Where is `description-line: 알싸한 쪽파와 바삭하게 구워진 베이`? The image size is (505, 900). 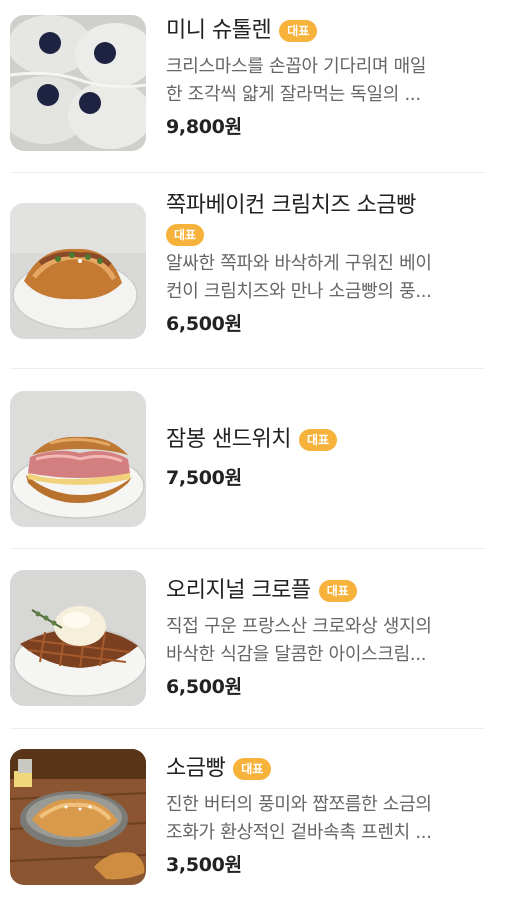
description-line: 알싸한 쪽파와 바삭하게 구워진 베이 is located at coordinates (299, 263).